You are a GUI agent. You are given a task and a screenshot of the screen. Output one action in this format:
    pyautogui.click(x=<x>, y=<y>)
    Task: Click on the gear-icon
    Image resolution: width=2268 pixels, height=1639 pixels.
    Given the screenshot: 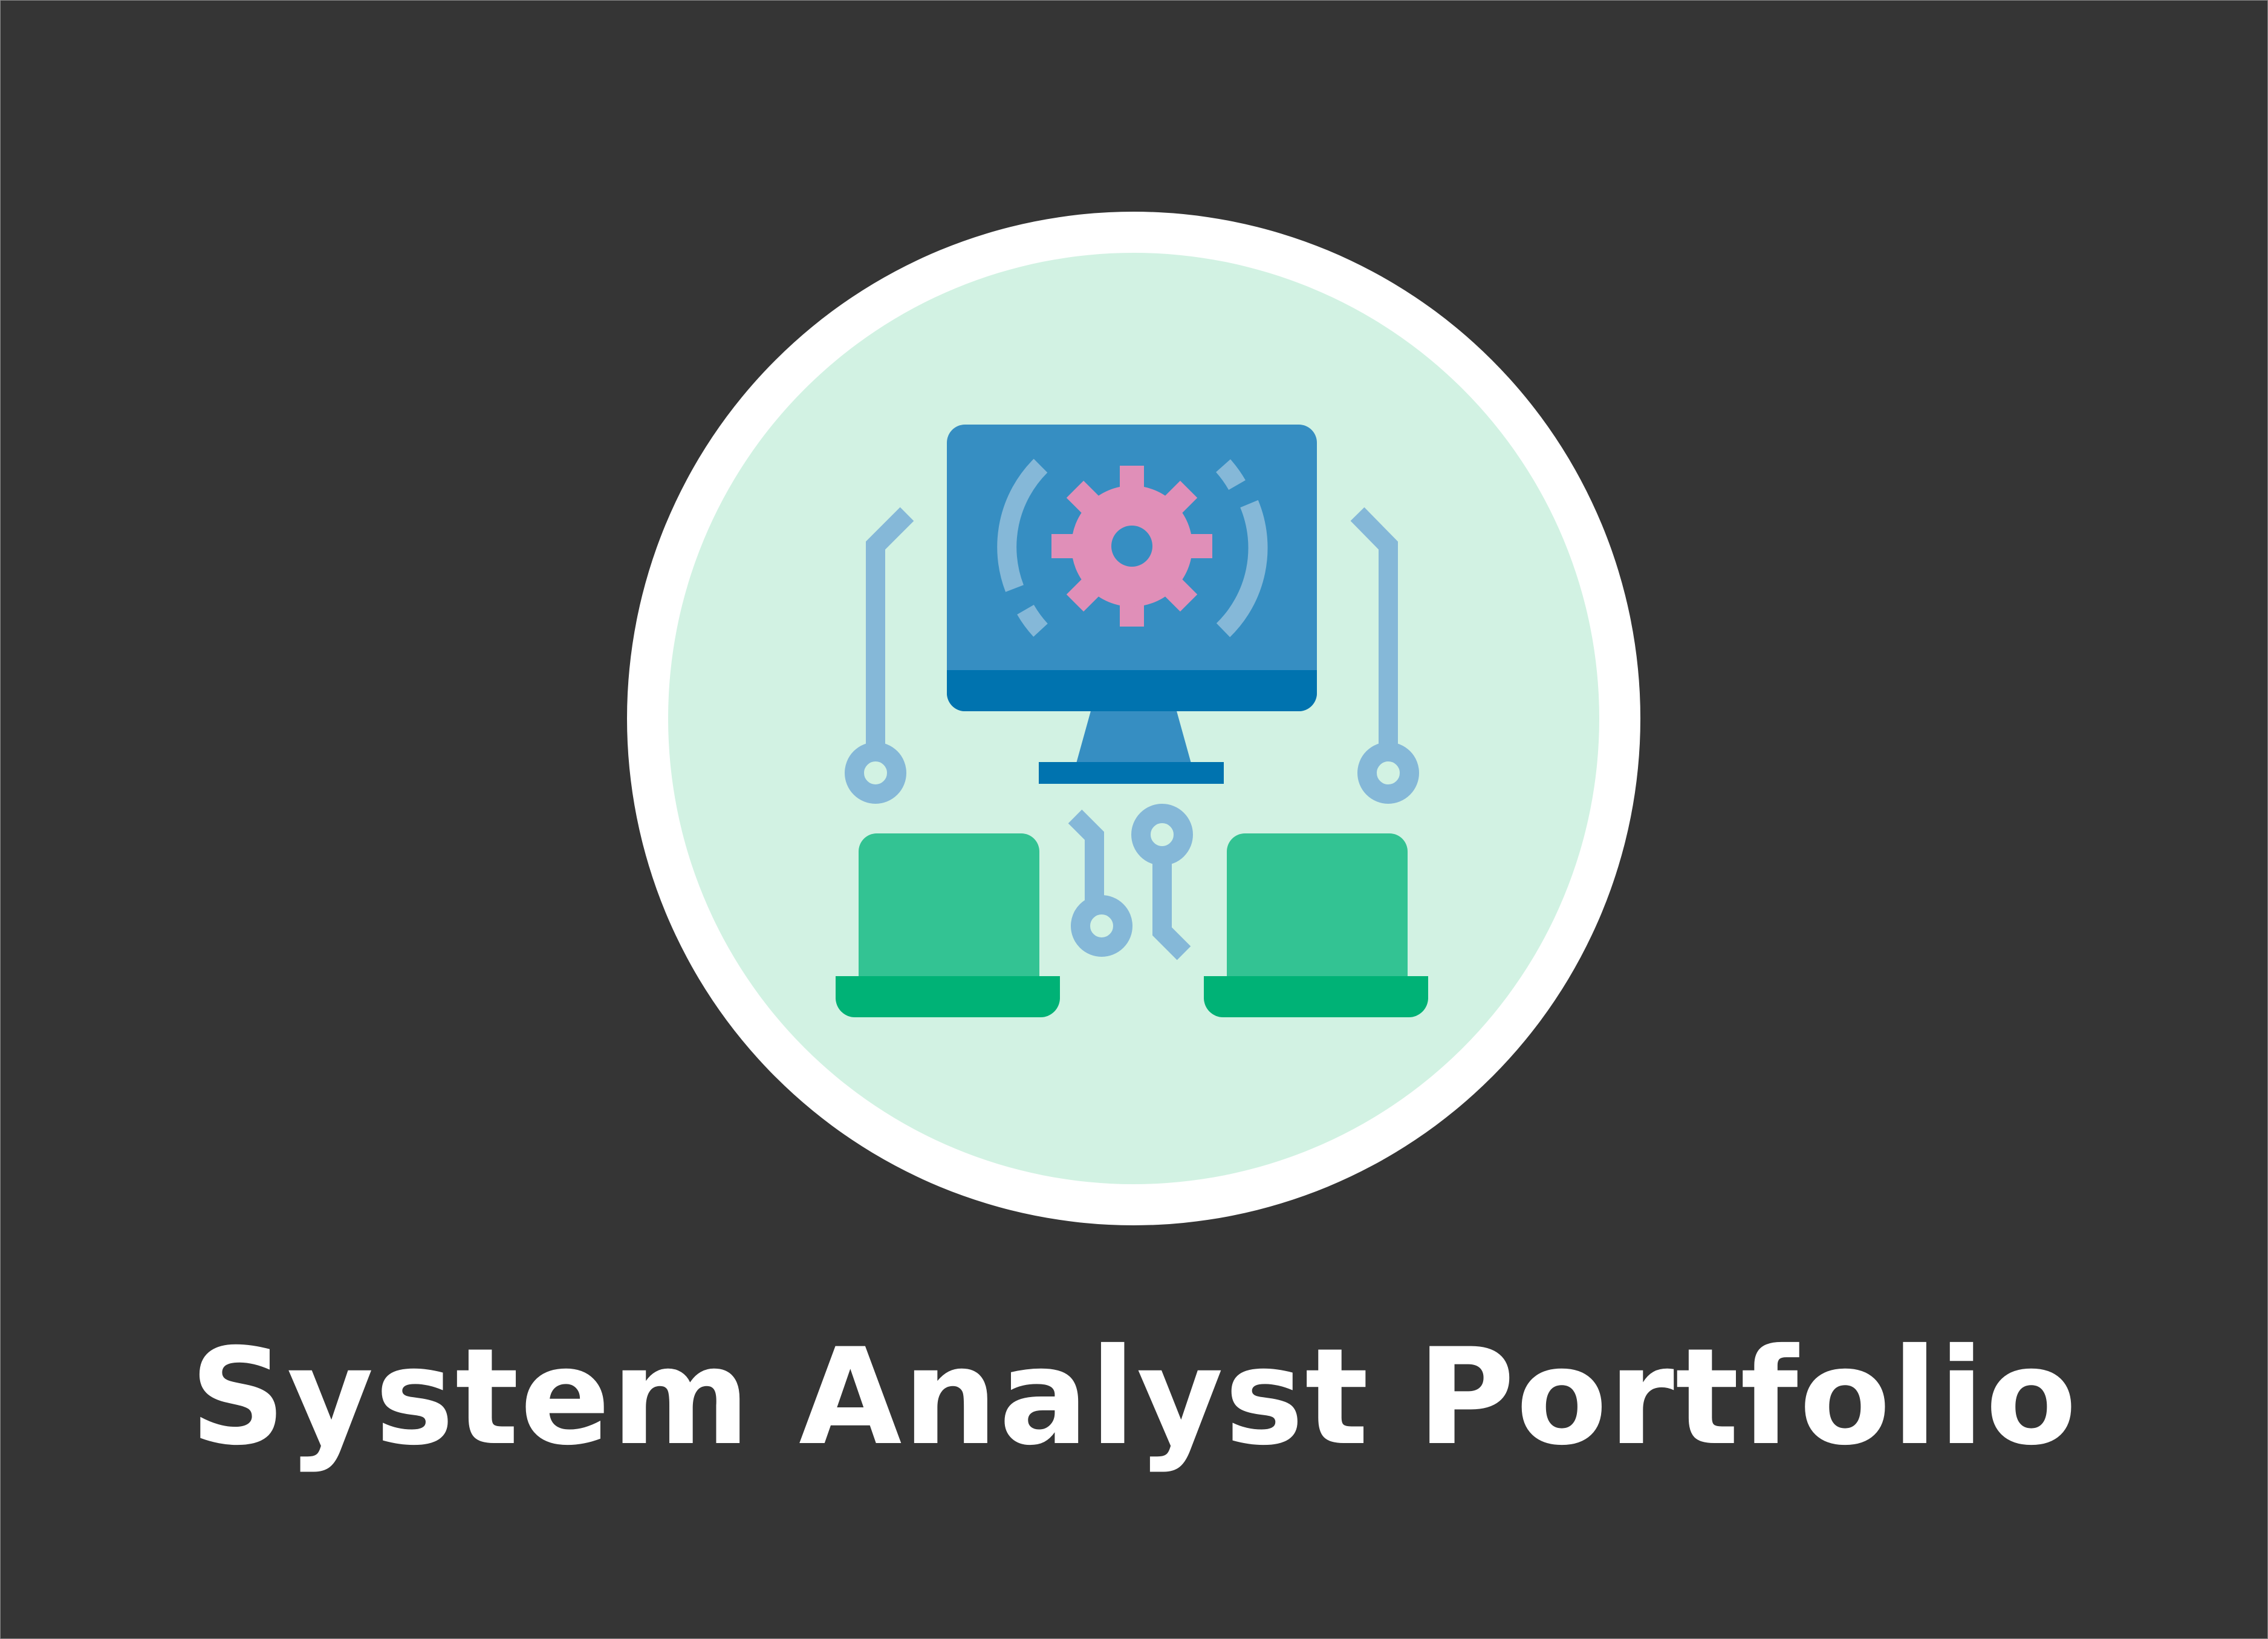 What is the action you would take?
    pyautogui.click(x=1131, y=546)
    